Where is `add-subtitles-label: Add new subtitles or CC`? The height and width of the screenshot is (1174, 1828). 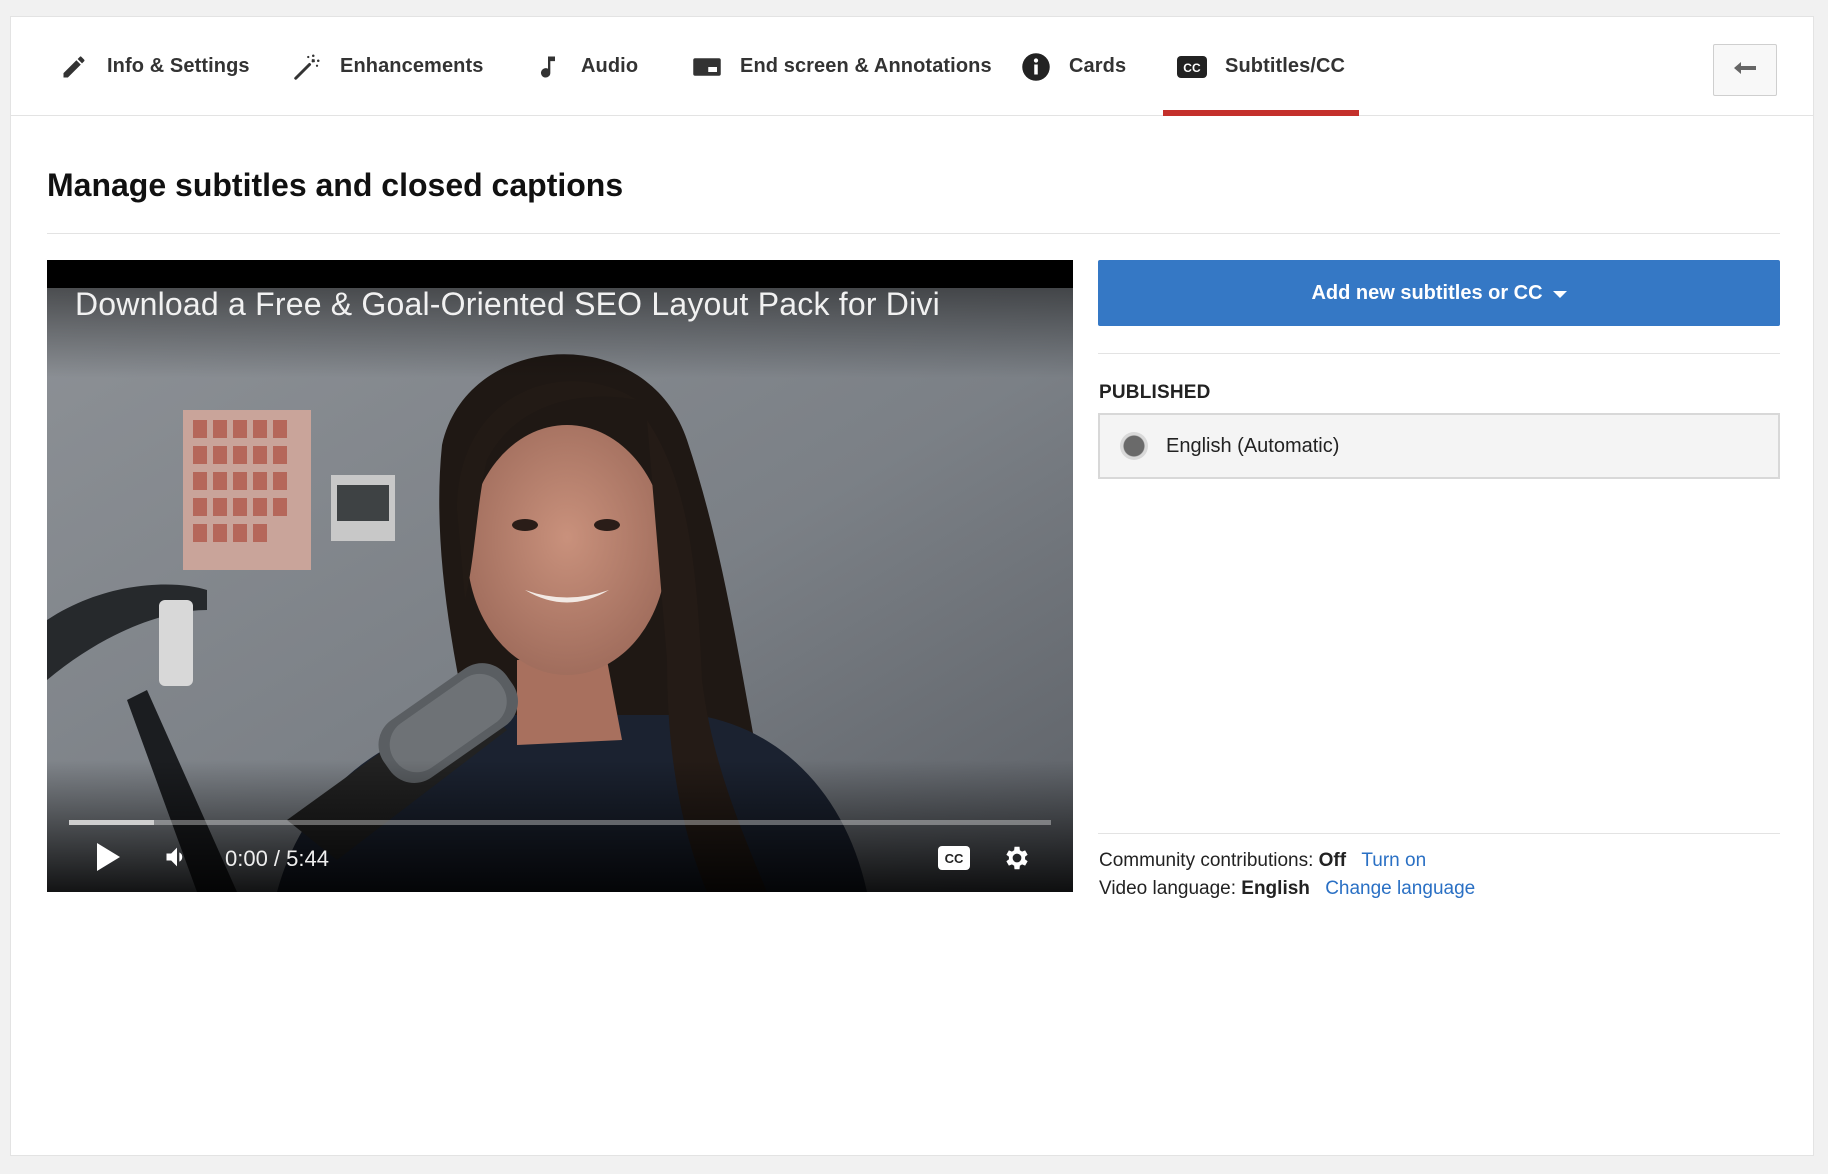 add-subtitles-label: Add new subtitles or CC is located at coordinates (1427, 292).